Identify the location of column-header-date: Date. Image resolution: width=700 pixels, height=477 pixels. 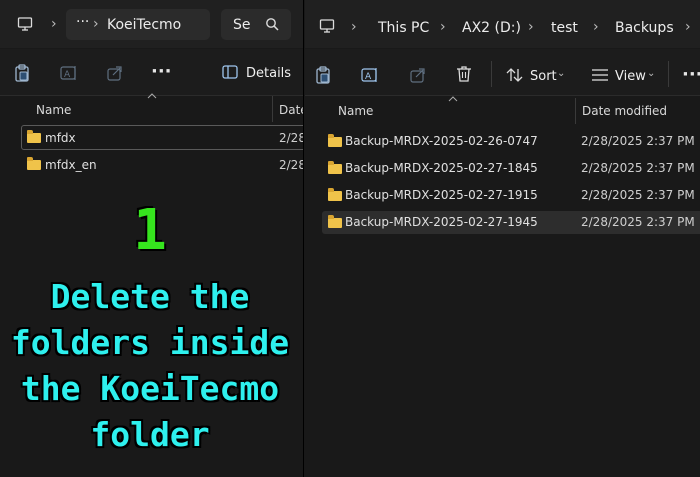
(291, 110).